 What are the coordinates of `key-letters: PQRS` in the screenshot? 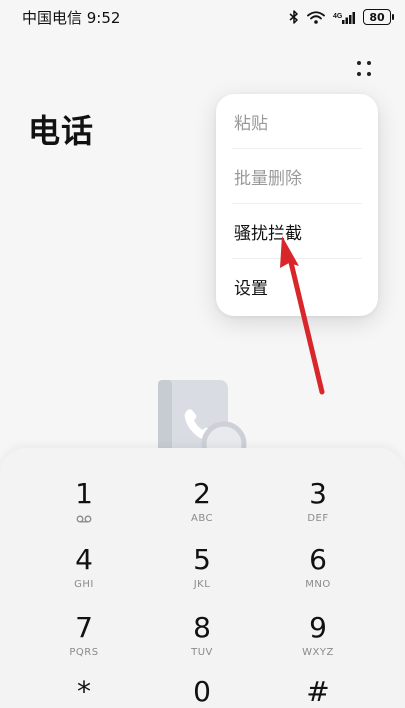 It's located at (84, 652).